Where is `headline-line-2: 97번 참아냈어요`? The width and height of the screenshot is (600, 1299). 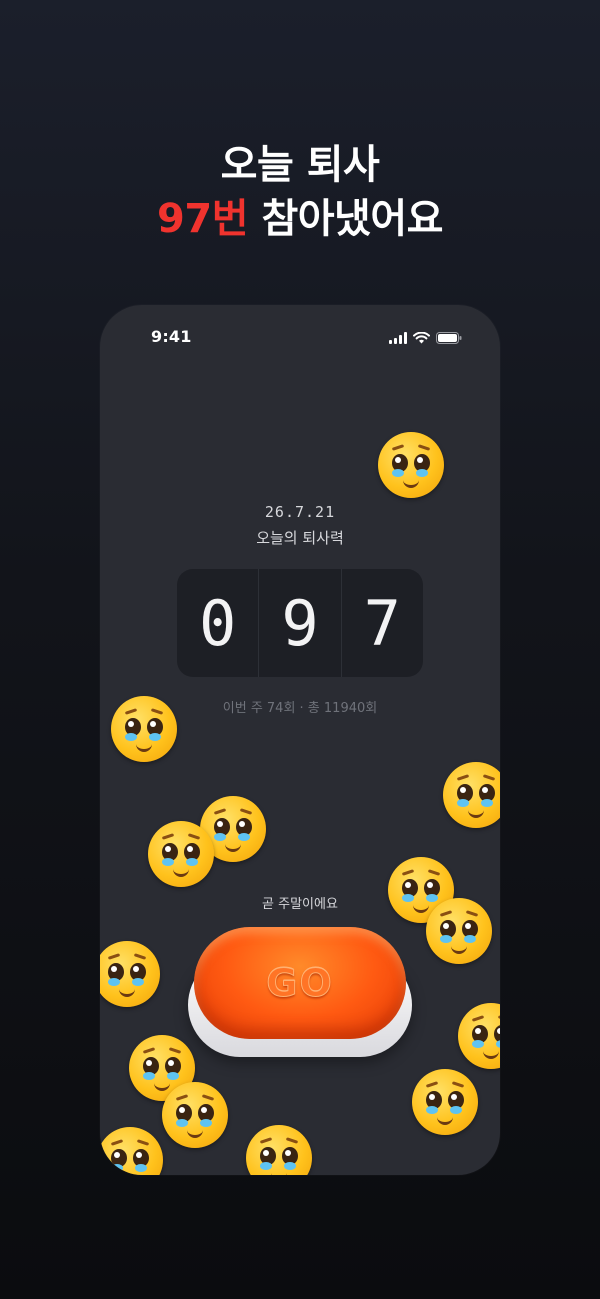
headline-line-2: 97번 참아냈어요 is located at coordinates (300, 219).